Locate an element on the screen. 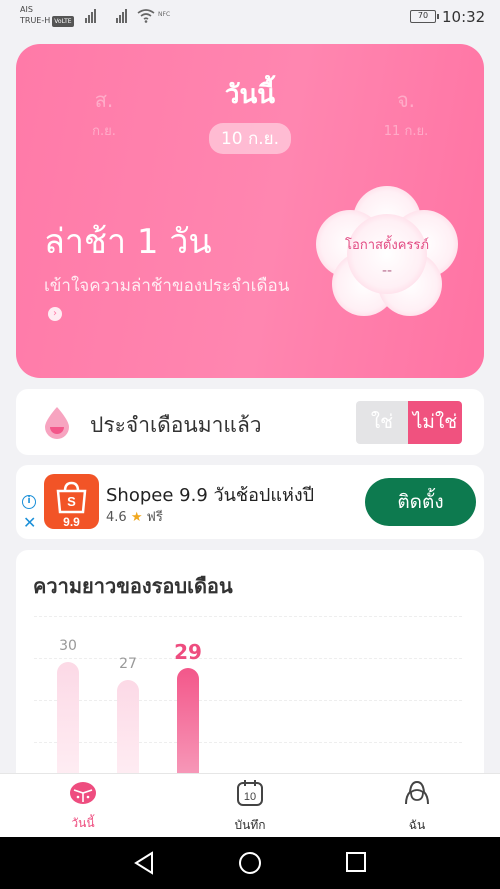  nav-me: ฉัน is located at coordinates (417, 806).